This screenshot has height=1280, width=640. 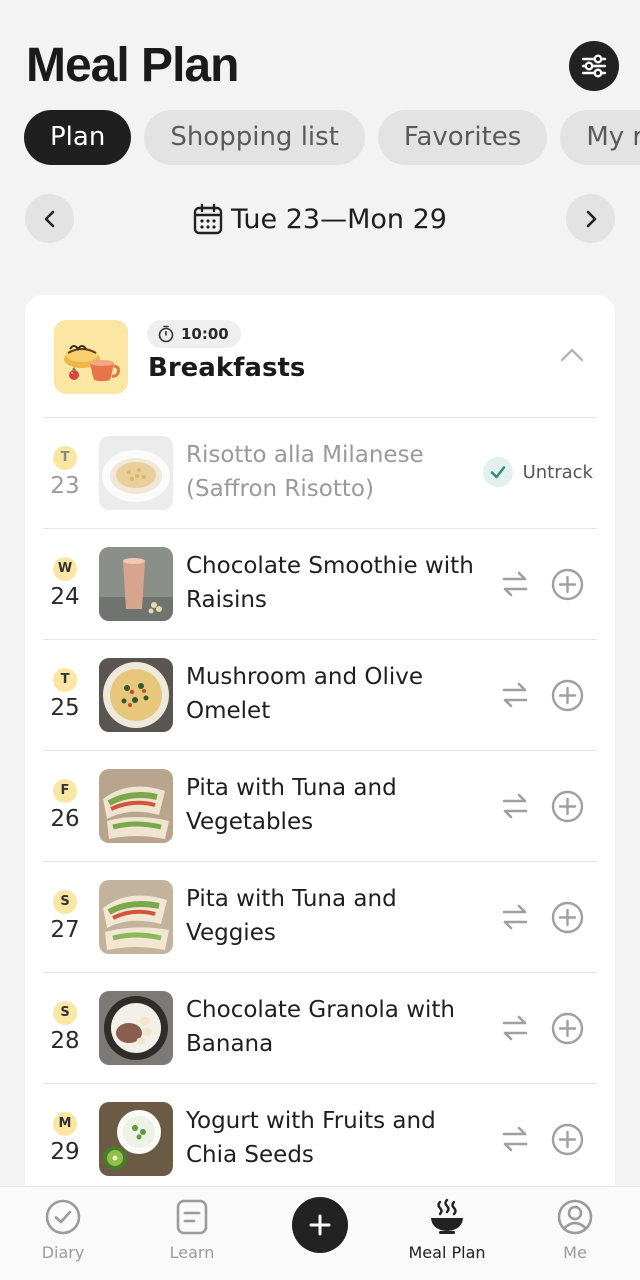 I want to click on tab-my-recipes: My re, so click(x=600, y=137).